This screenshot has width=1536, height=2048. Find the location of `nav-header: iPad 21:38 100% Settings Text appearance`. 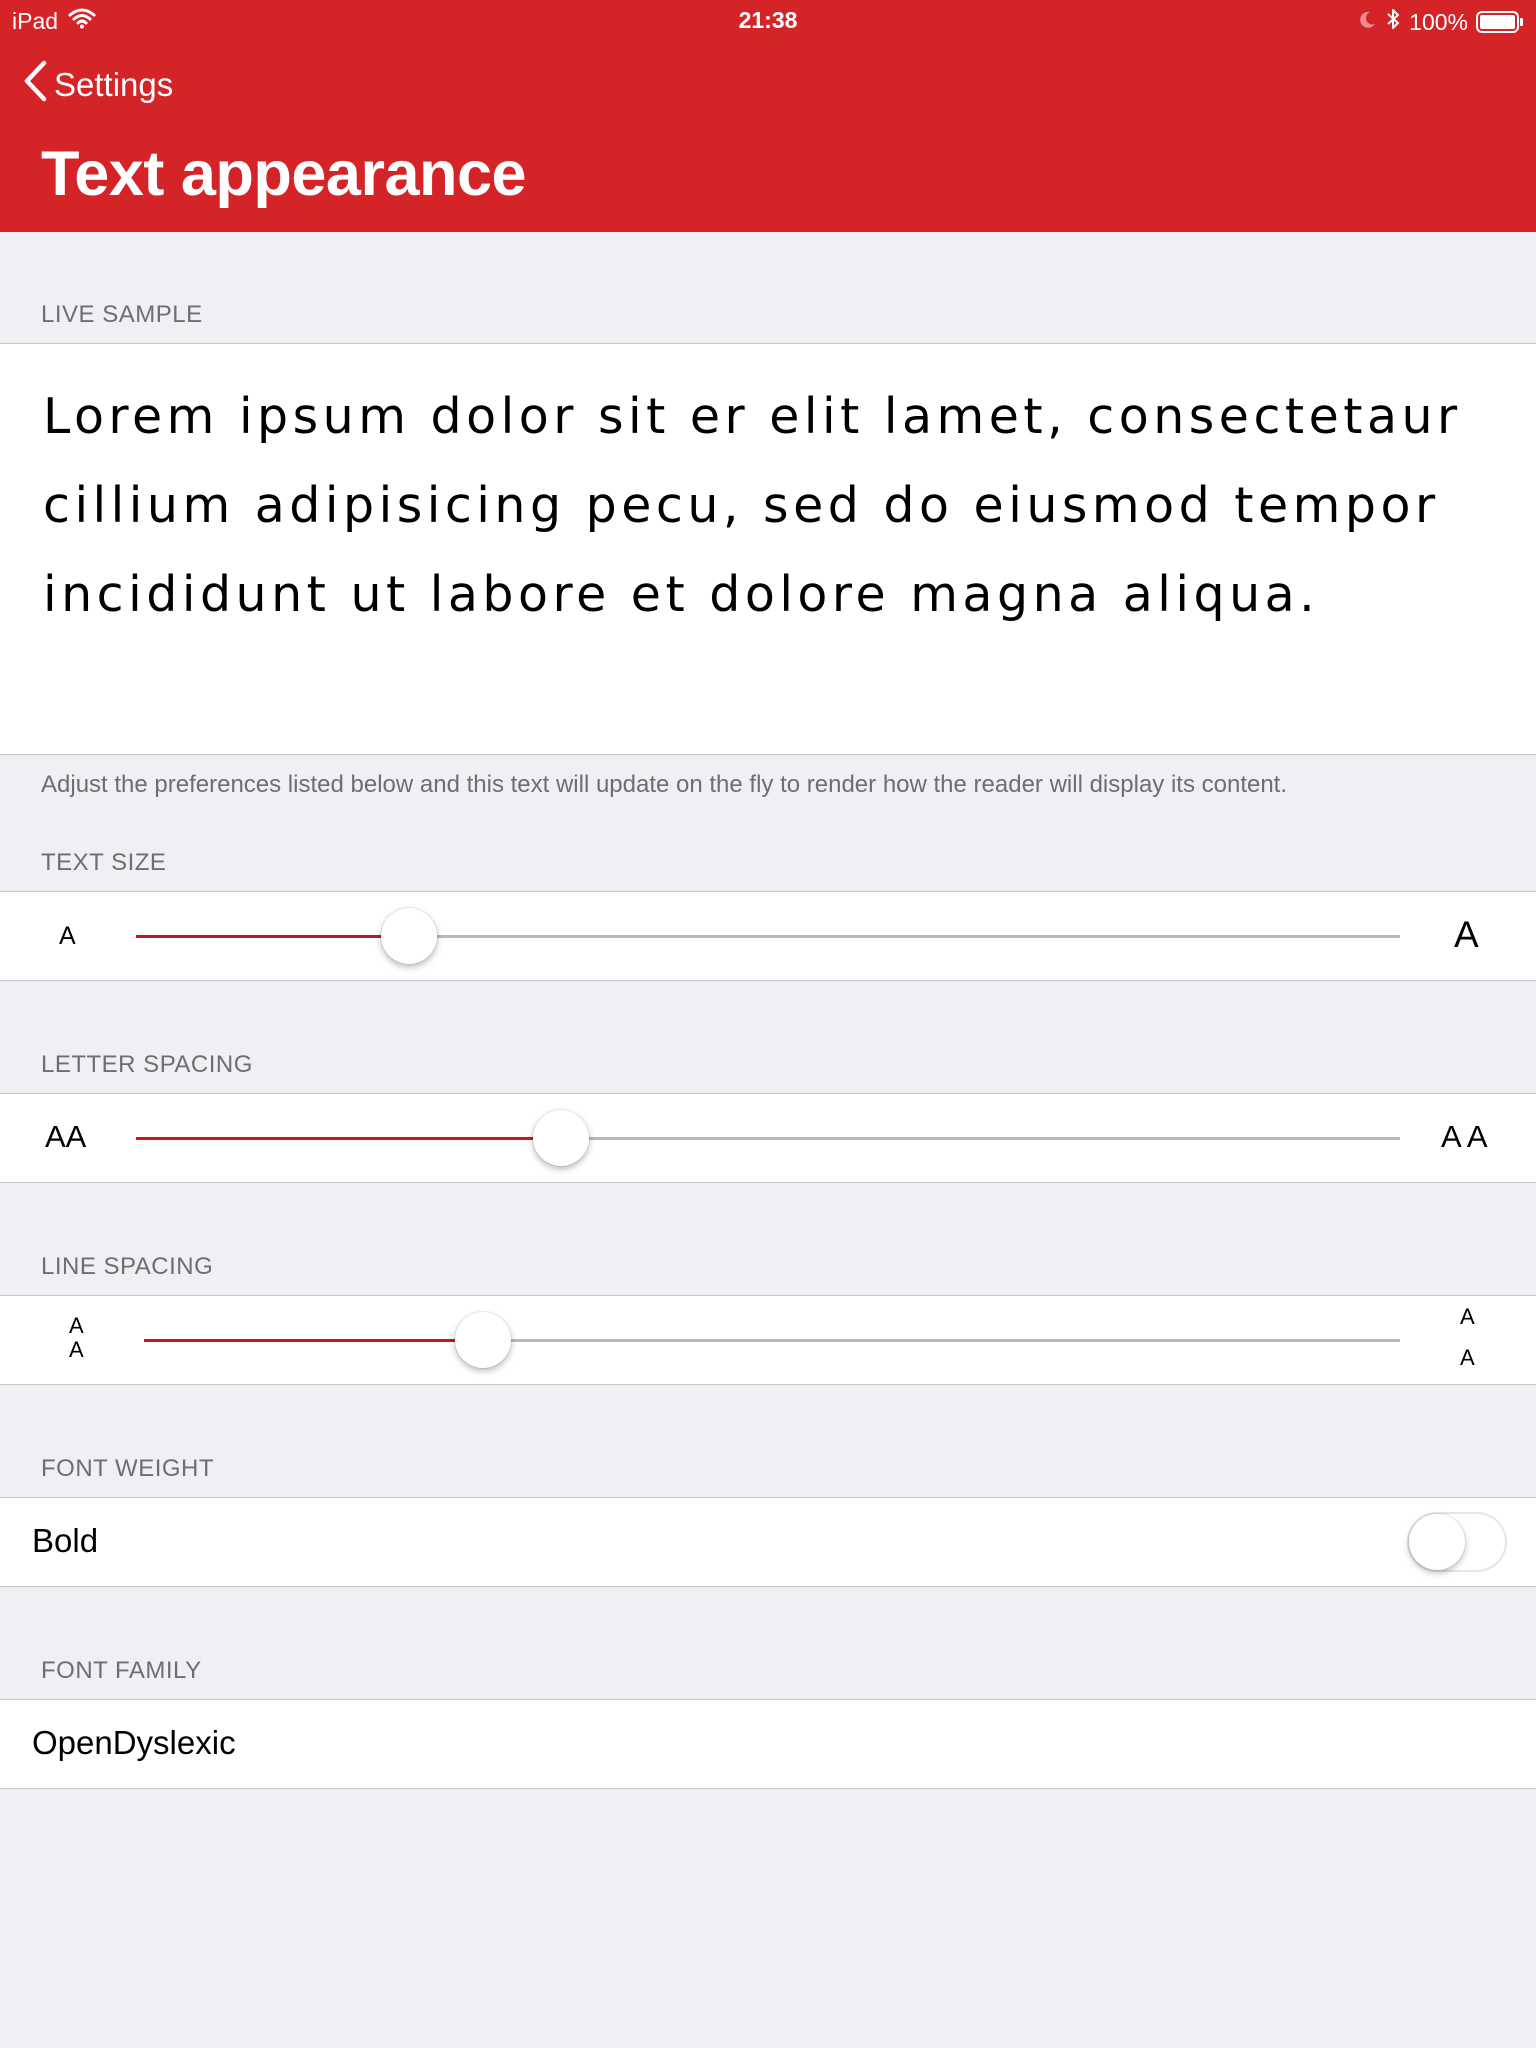

nav-header: iPad 21:38 100% Settings Text appearance is located at coordinates (768, 116).